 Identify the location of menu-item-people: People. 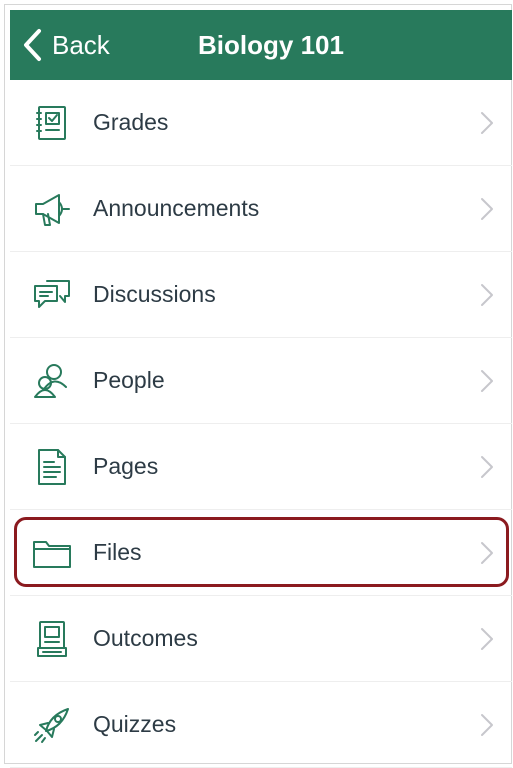
(261, 381).